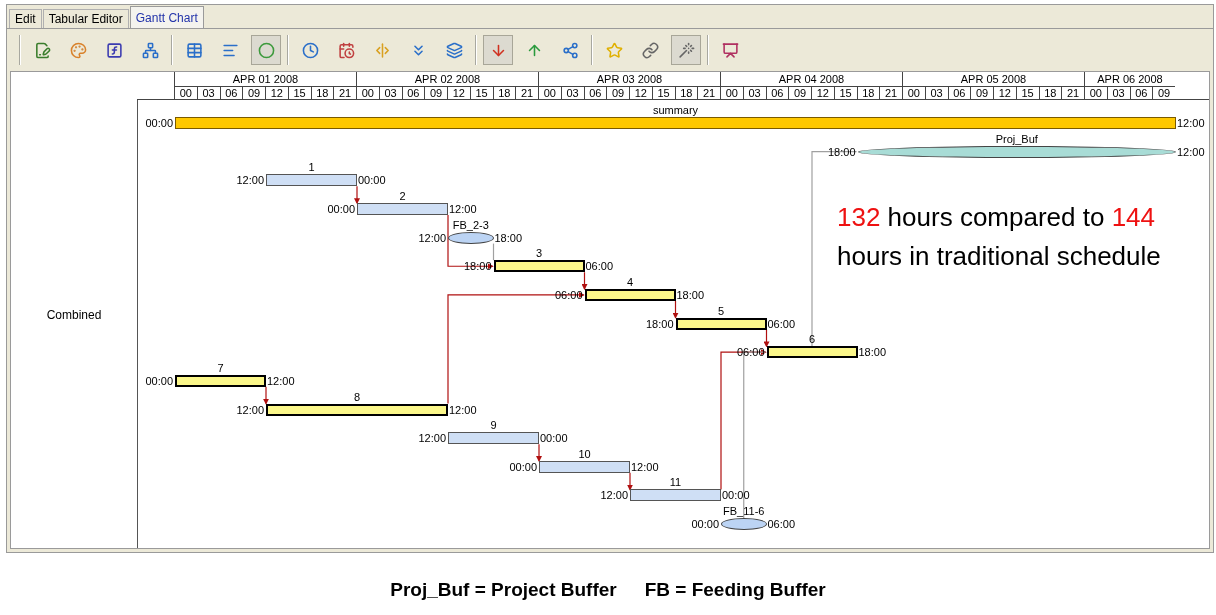 The image size is (1216, 615). I want to click on palette-icon, so click(78, 50).